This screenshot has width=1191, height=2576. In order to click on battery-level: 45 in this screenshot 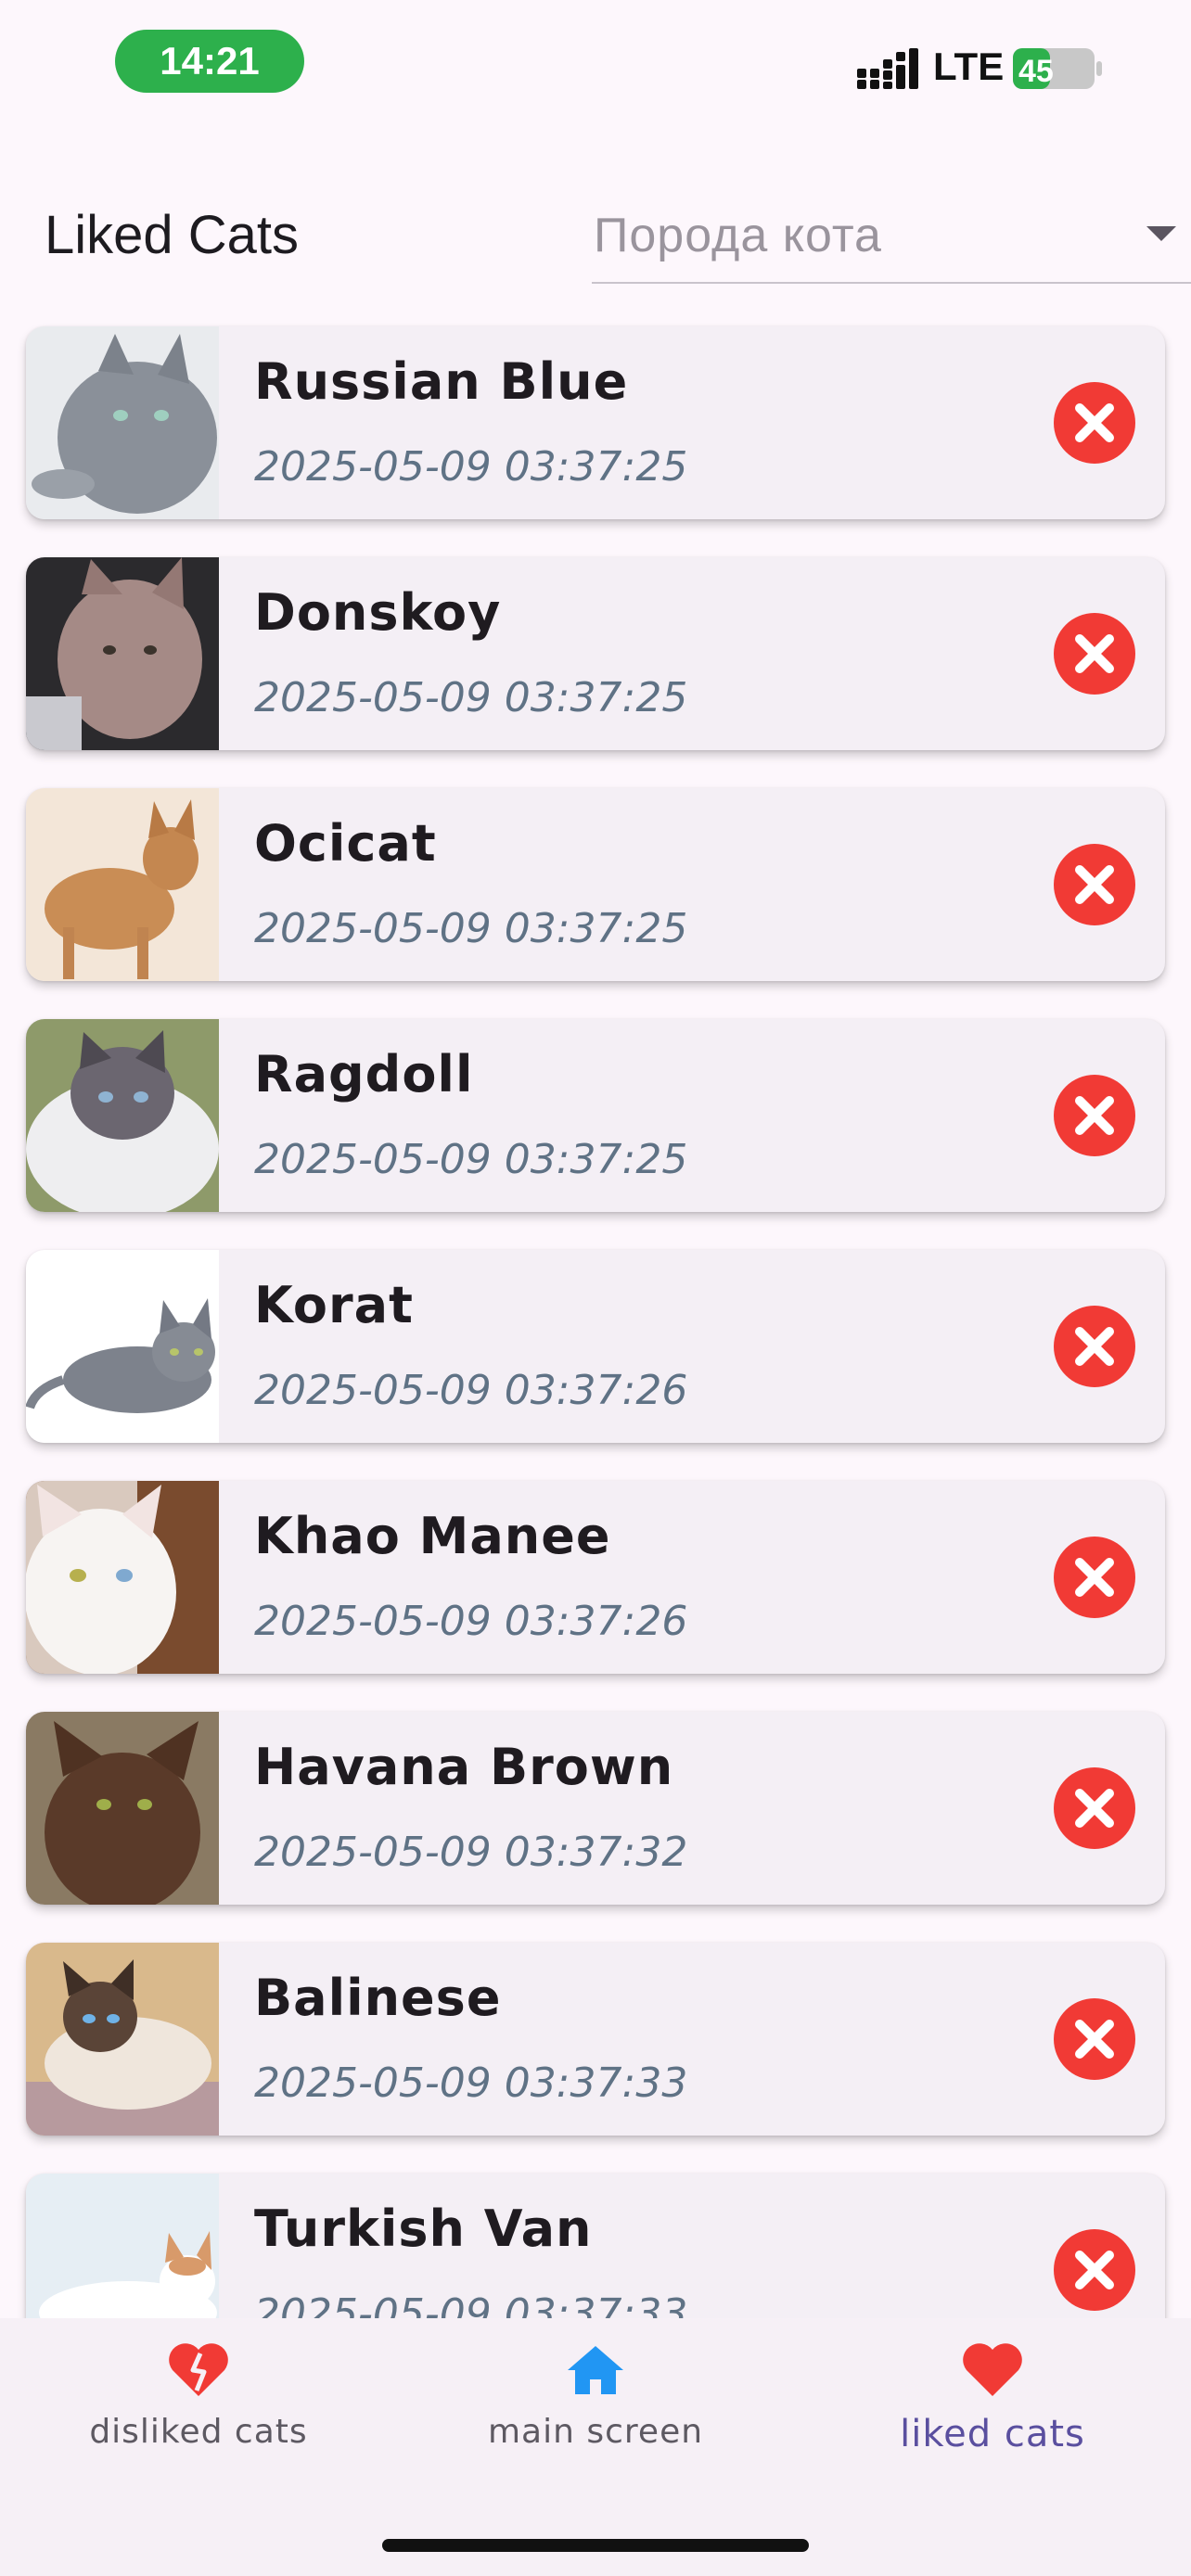, I will do `click(1036, 71)`.